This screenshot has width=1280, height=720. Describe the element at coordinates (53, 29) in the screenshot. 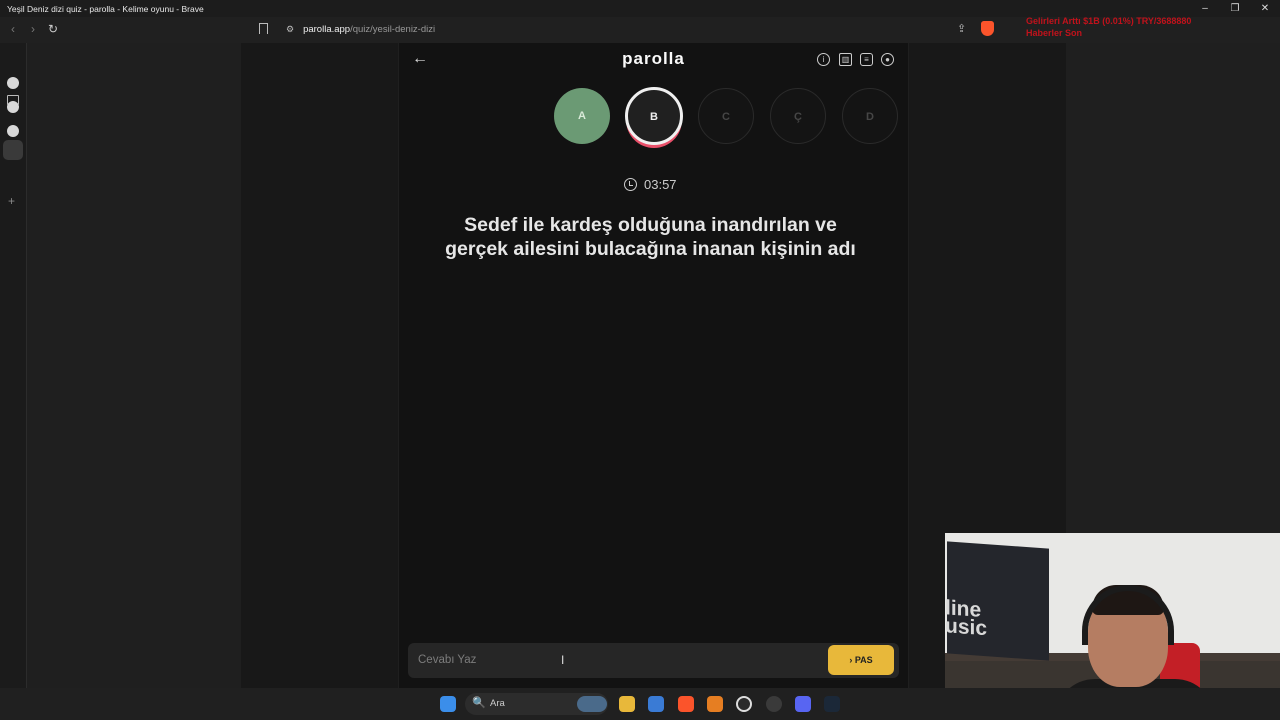

I see `reload-button: ↻` at that location.